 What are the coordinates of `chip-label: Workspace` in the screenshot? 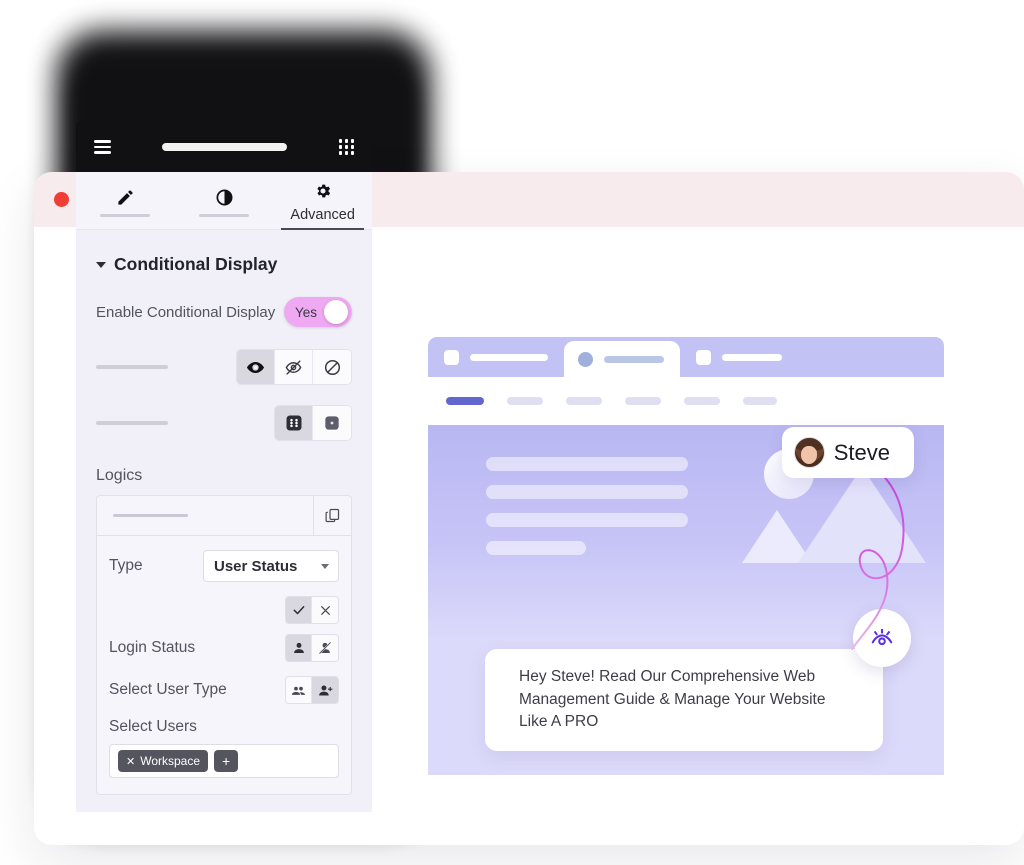 It's located at (170, 761).